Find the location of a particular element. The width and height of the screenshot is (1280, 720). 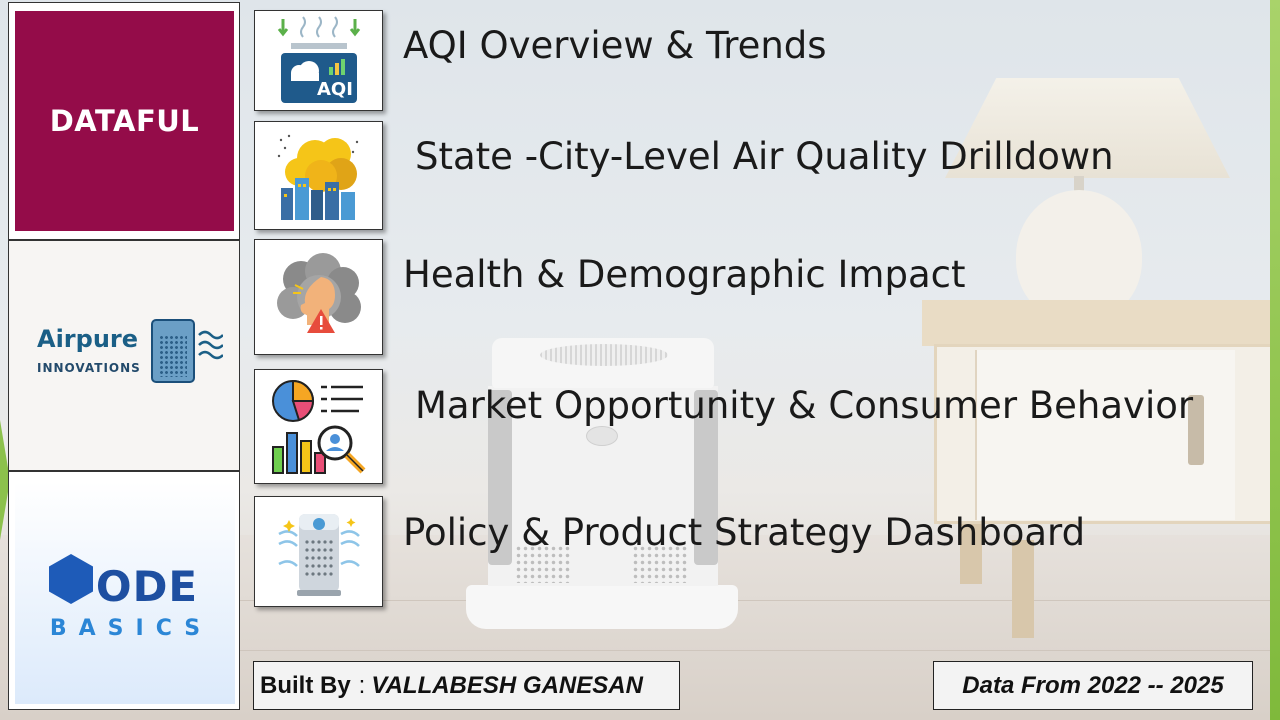

airpure-logo-subtitle: INNOVATIONS is located at coordinates (89, 368).